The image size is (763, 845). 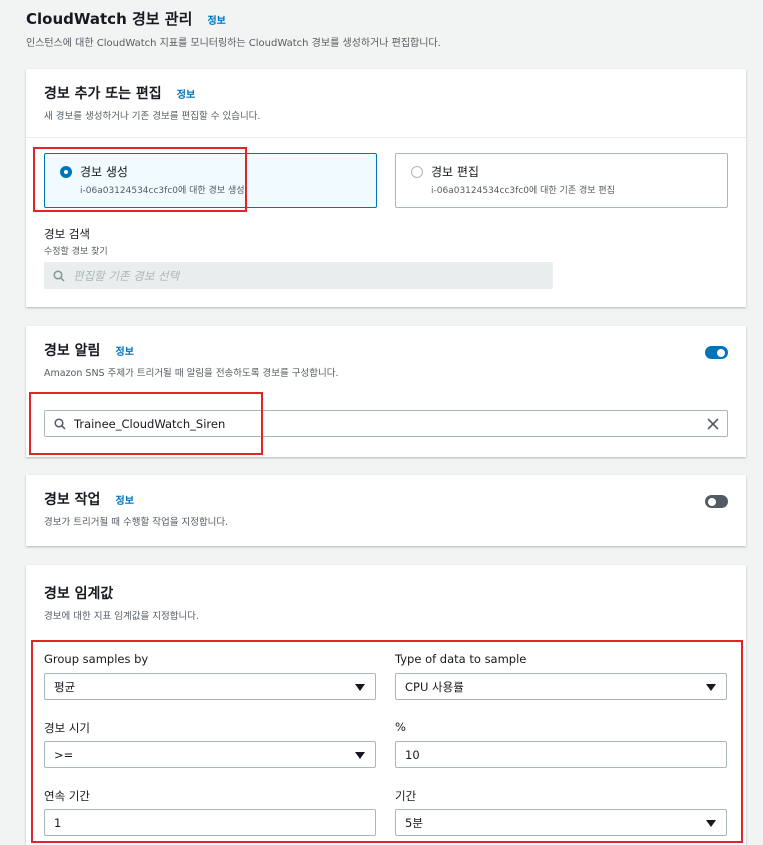 What do you see at coordinates (434, 686) in the screenshot?
I see `data-type-value: CPU 사용률` at bounding box center [434, 686].